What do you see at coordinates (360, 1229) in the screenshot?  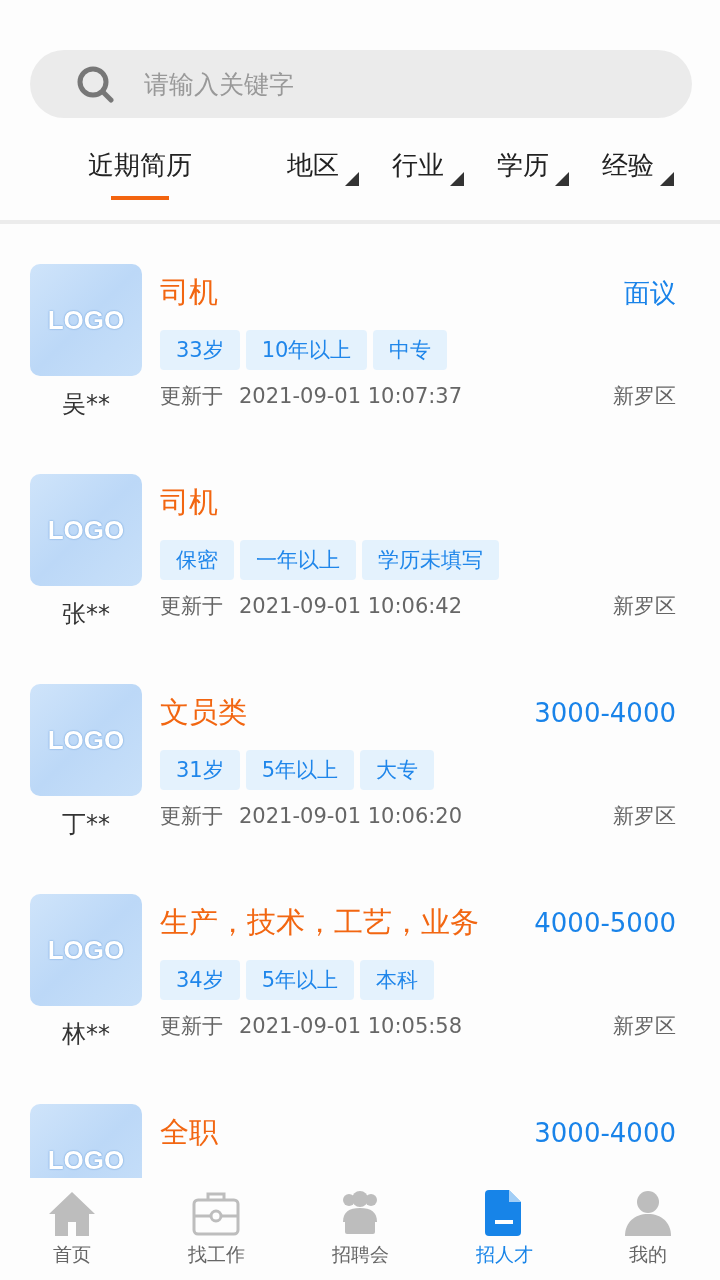 I see `nav-item: 招聘会` at bounding box center [360, 1229].